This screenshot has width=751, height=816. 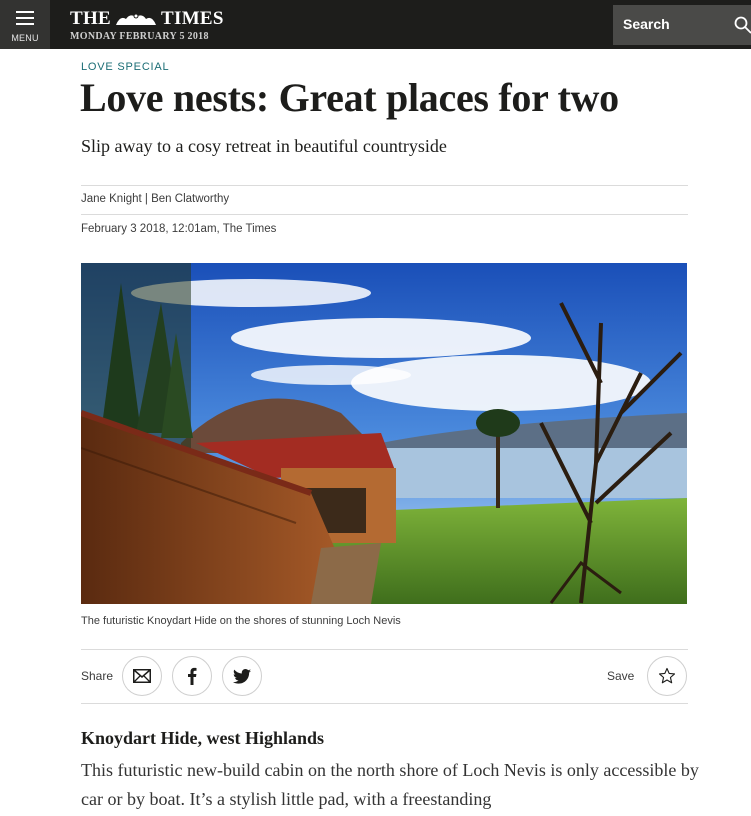 What do you see at coordinates (682, 25) in the screenshot?
I see `search-box: Search` at bounding box center [682, 25].